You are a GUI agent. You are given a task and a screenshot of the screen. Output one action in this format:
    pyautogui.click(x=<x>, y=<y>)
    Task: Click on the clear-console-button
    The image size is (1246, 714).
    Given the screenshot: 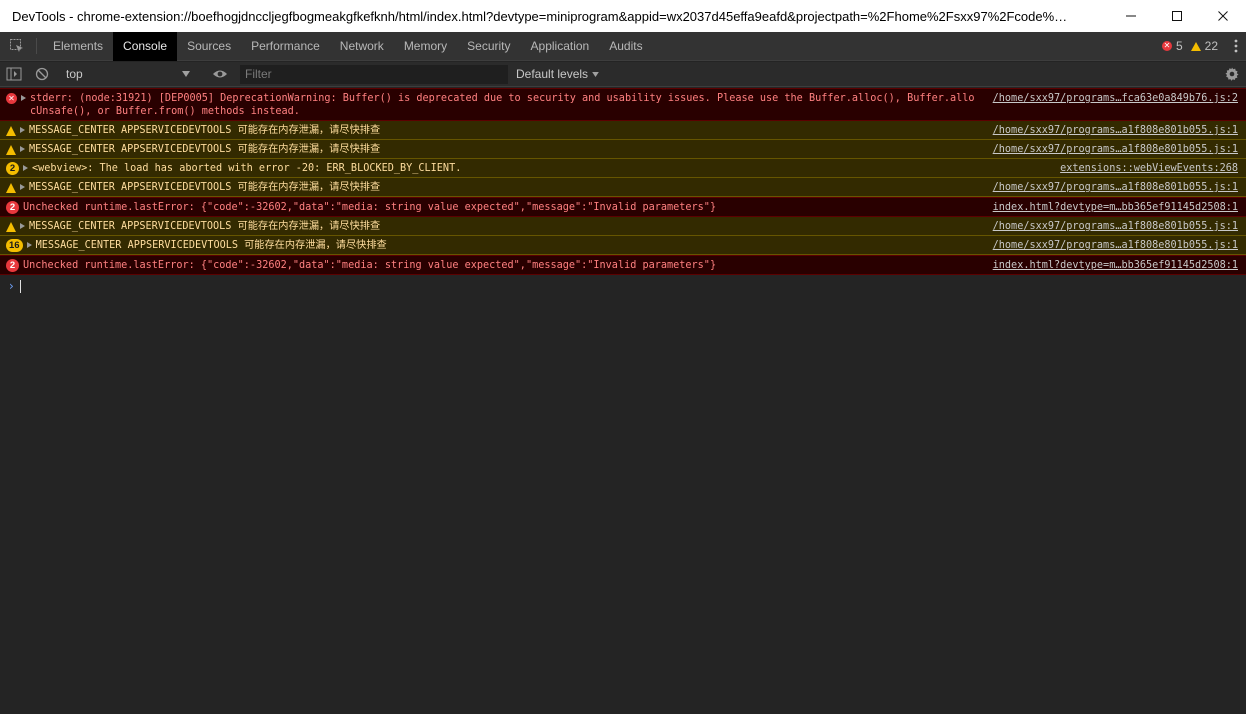 What is the action you would take?
    pyautogui.click(x=42, y=74)
    